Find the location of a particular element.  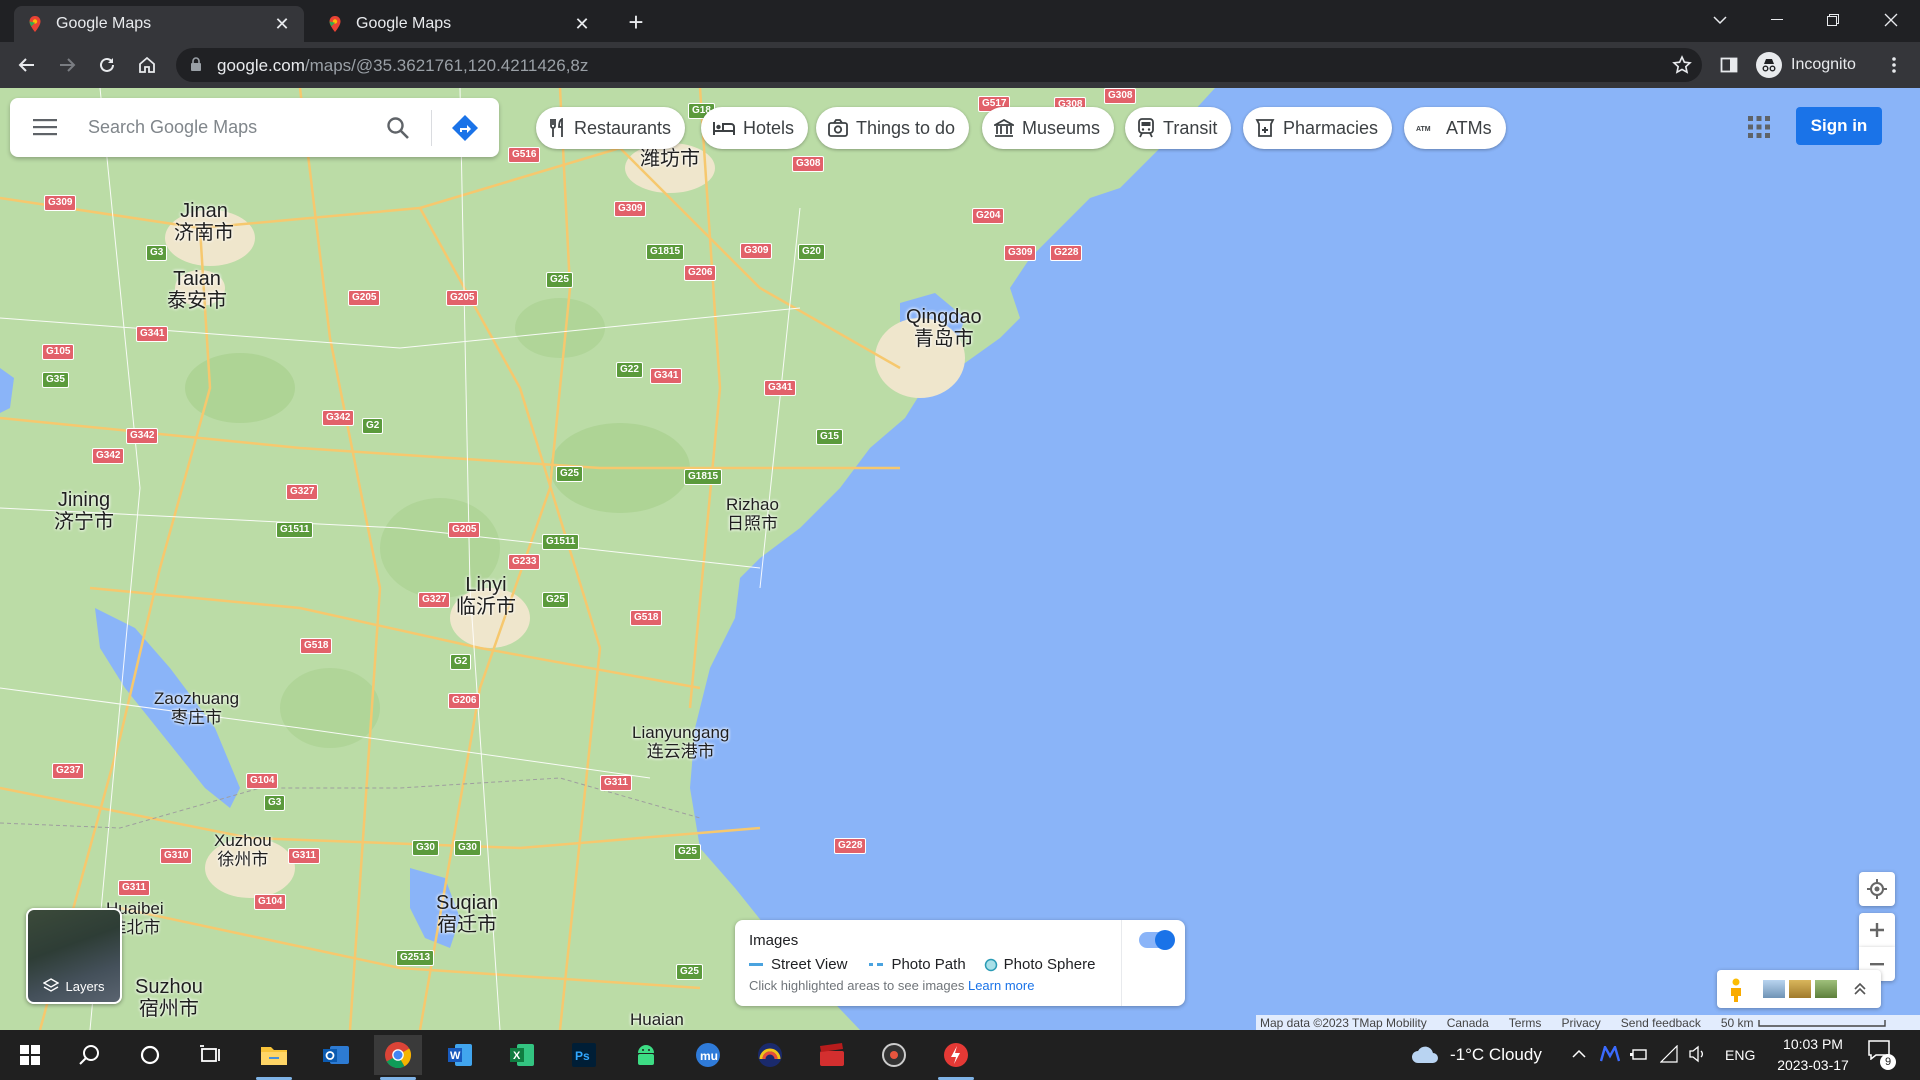

highway-shield: G35 is located at coordinates (55, 380).